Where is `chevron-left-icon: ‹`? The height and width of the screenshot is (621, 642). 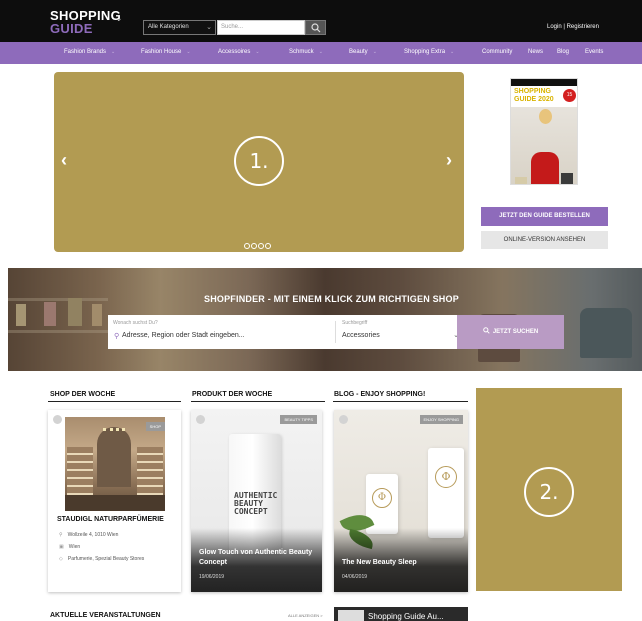 chevron-left-icon: ‹ is located at coordinates (64, 160).